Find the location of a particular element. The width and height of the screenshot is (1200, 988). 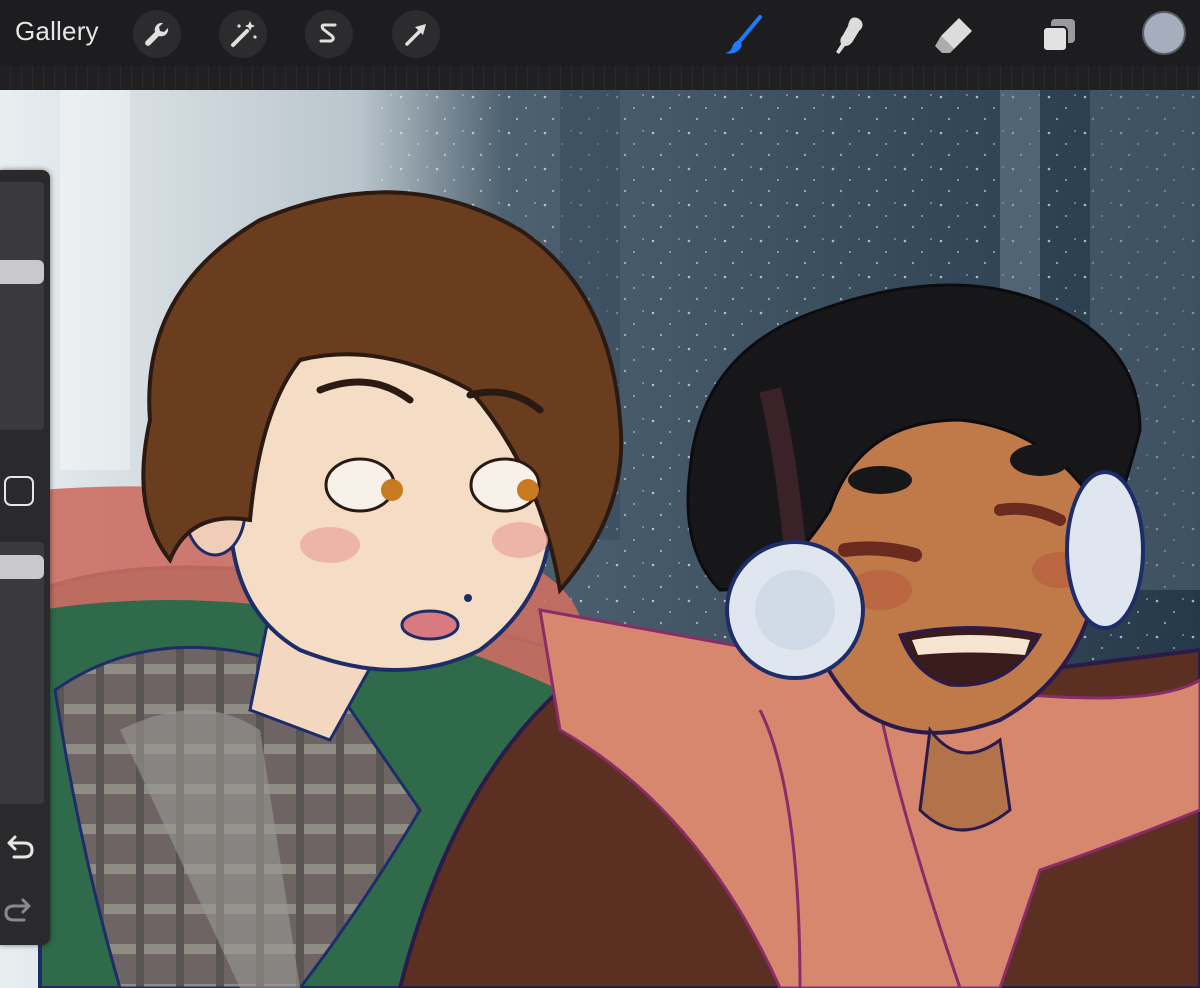

wrench-icon is located at coordinates (157, 34).